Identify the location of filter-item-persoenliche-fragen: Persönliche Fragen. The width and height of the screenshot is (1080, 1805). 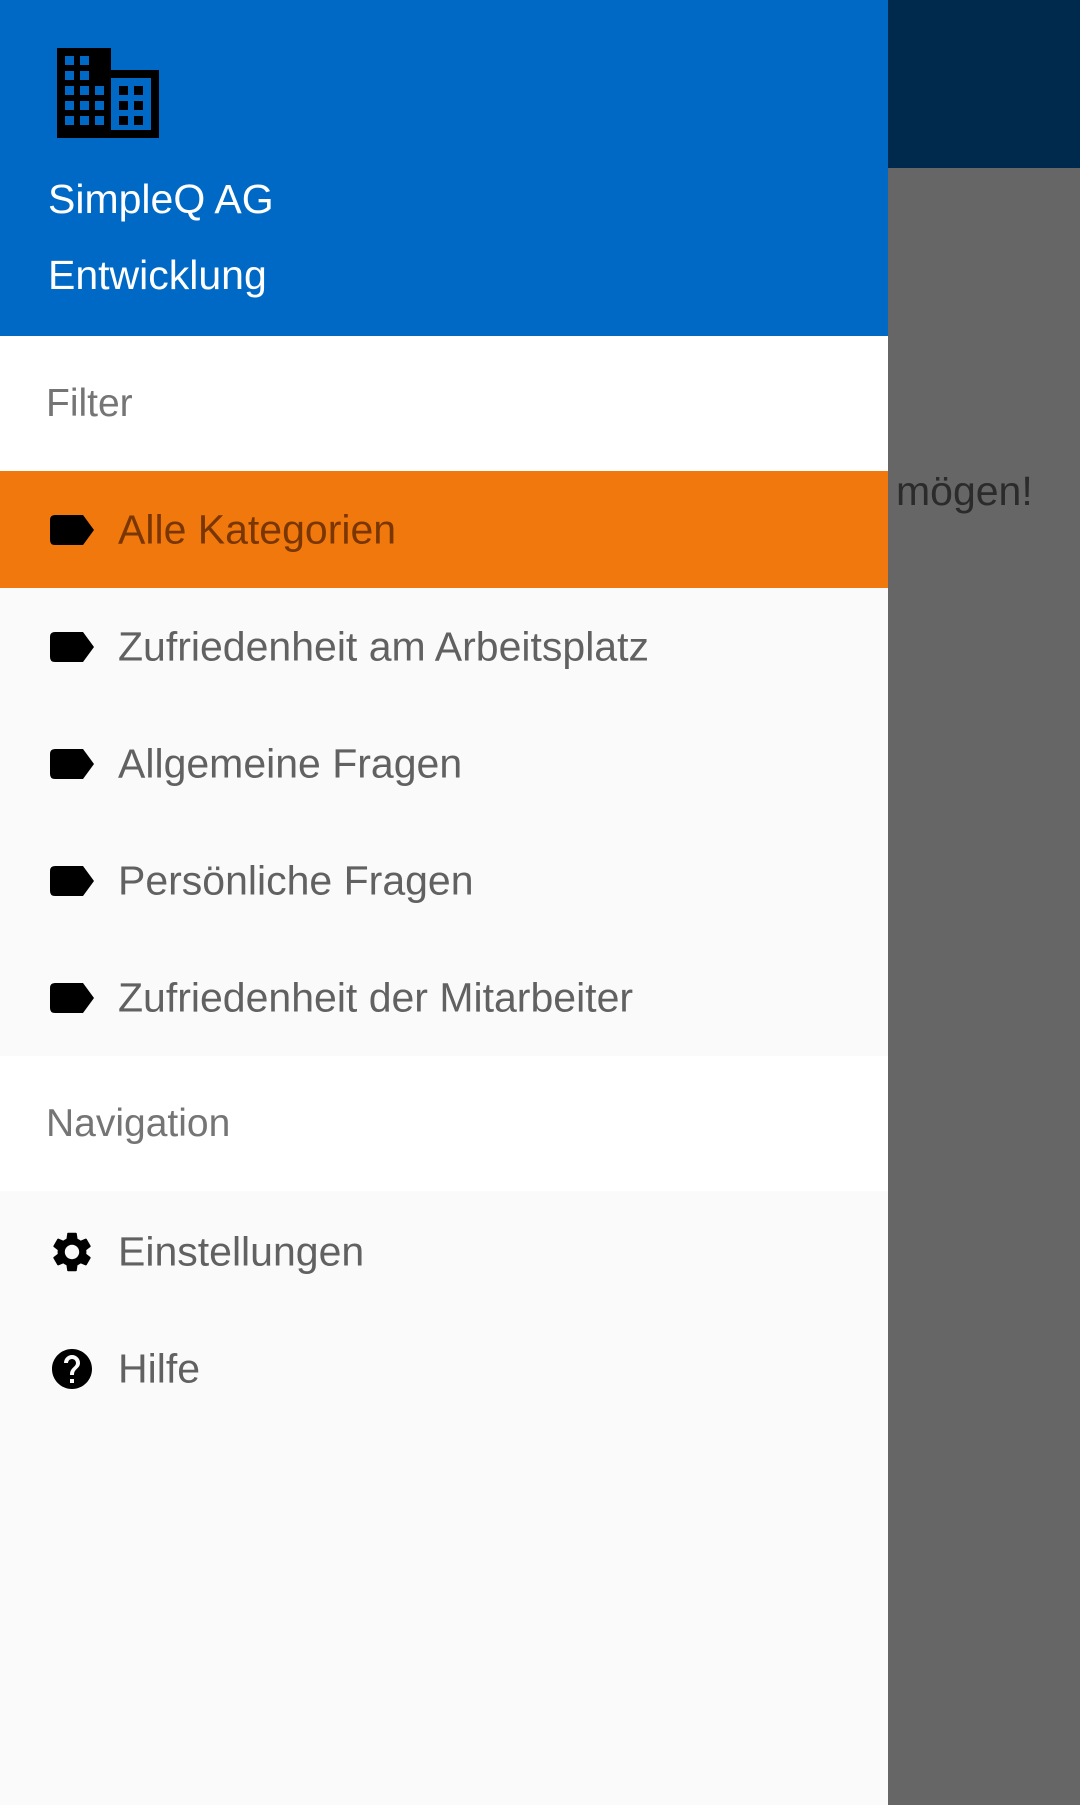
(444, 880).